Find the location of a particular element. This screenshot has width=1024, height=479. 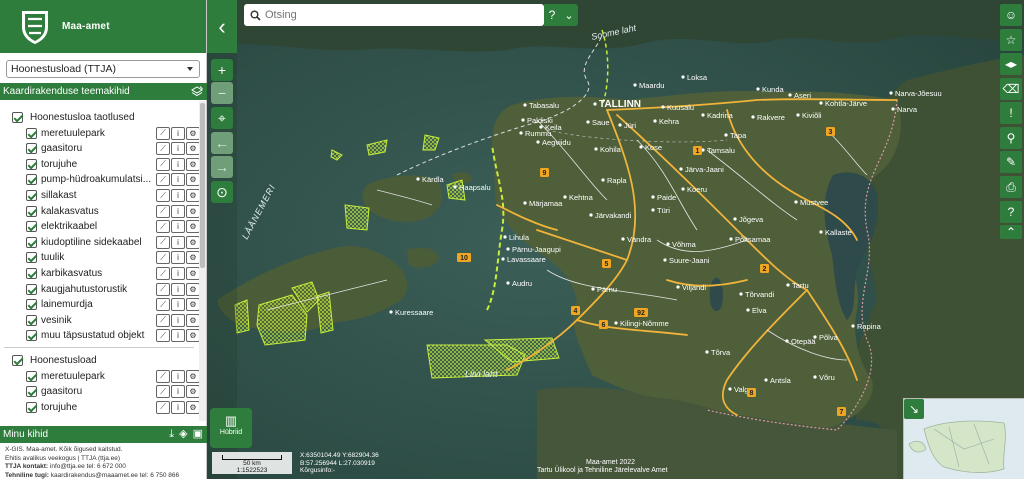

layer-item: sillakast ⟋ i ⚙ is located at coordinates (113, 195).